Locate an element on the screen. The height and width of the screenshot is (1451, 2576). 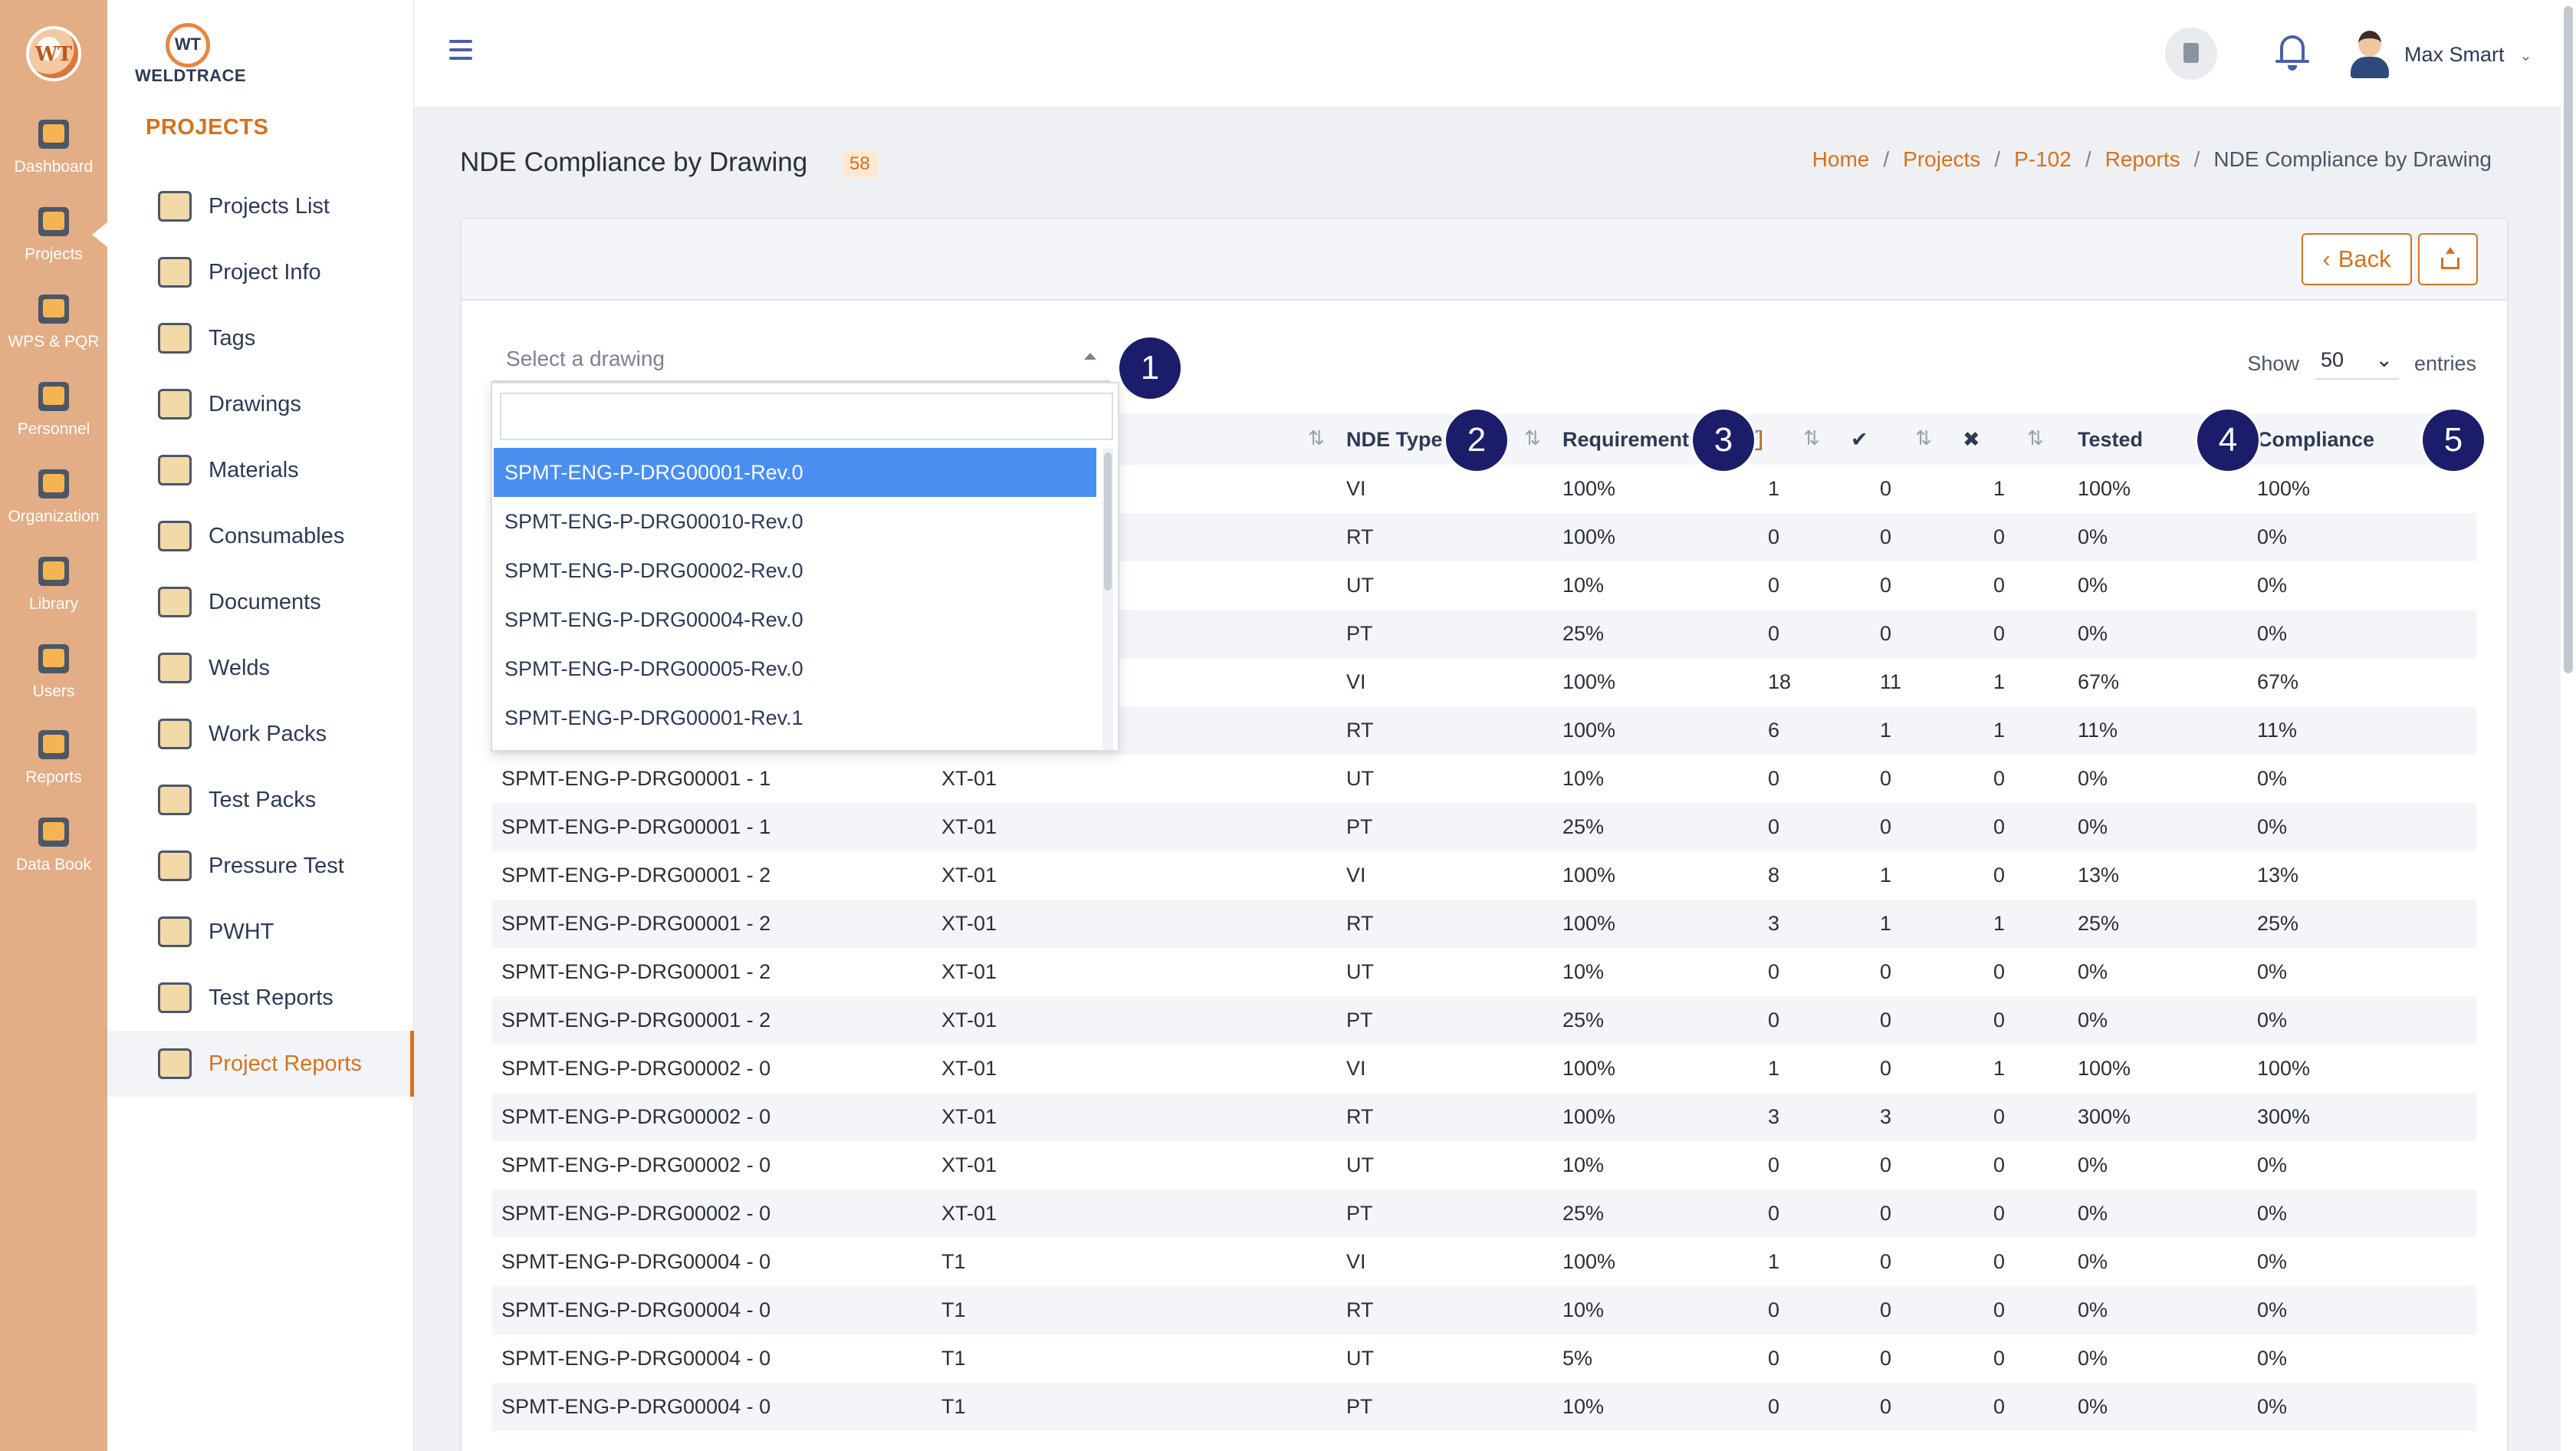
rail-item-personnel: Personnel is located at coordinates (53, 408).